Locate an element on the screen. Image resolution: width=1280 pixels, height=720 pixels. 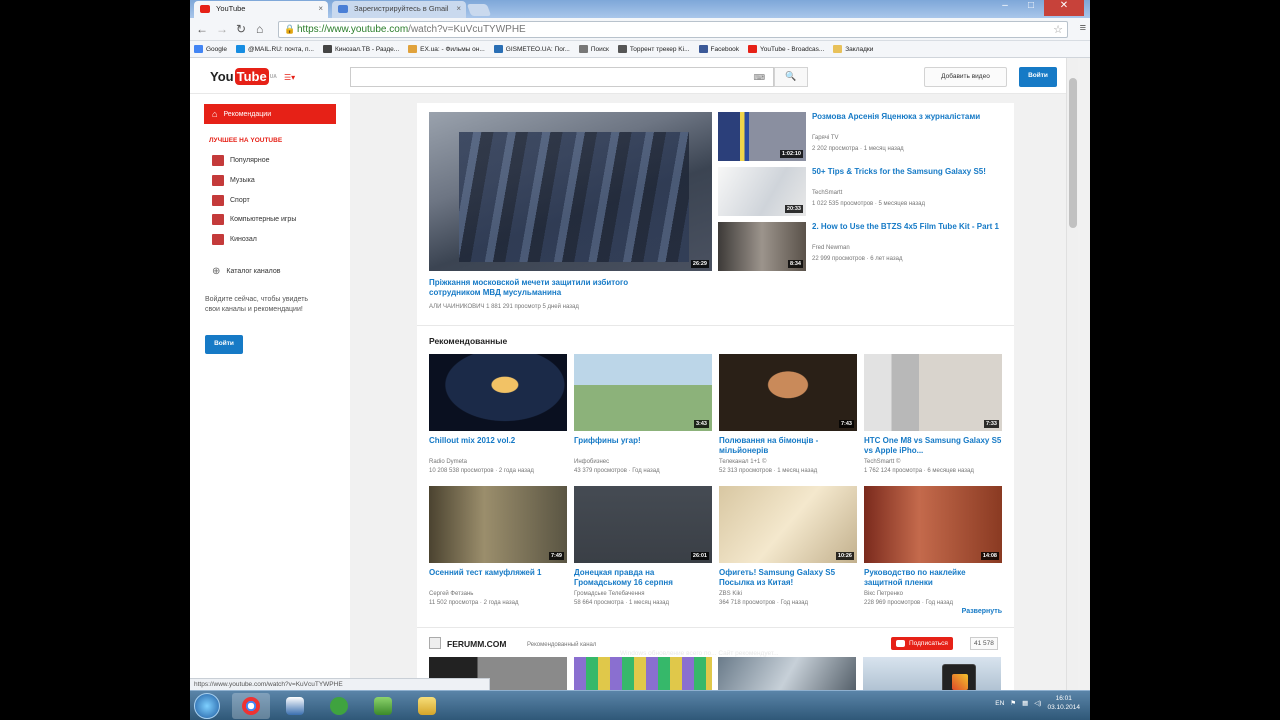
channel-name: Сергей Фетзань is located at coordinates (498, 594).